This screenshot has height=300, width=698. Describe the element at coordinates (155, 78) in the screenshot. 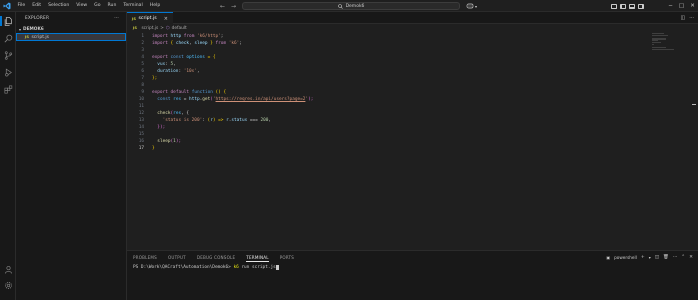

I see `code-token: };` at that location.